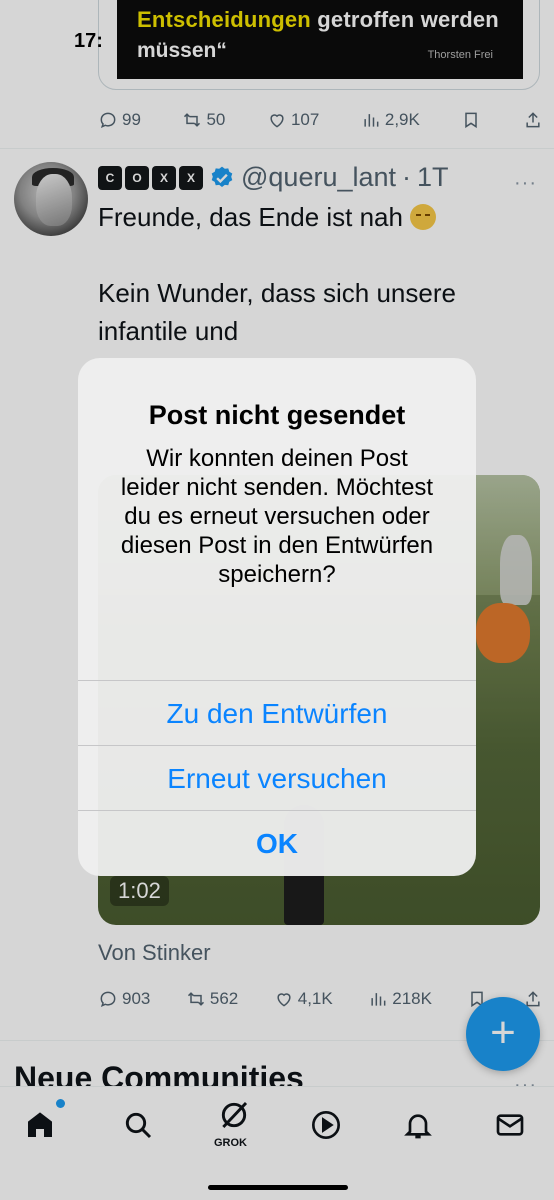 This screenshot has height=1200, width=554. Describe the element at coordinates (277, 777) in the screenshot. I see `retry-button: Erneut versuchen` at that location.